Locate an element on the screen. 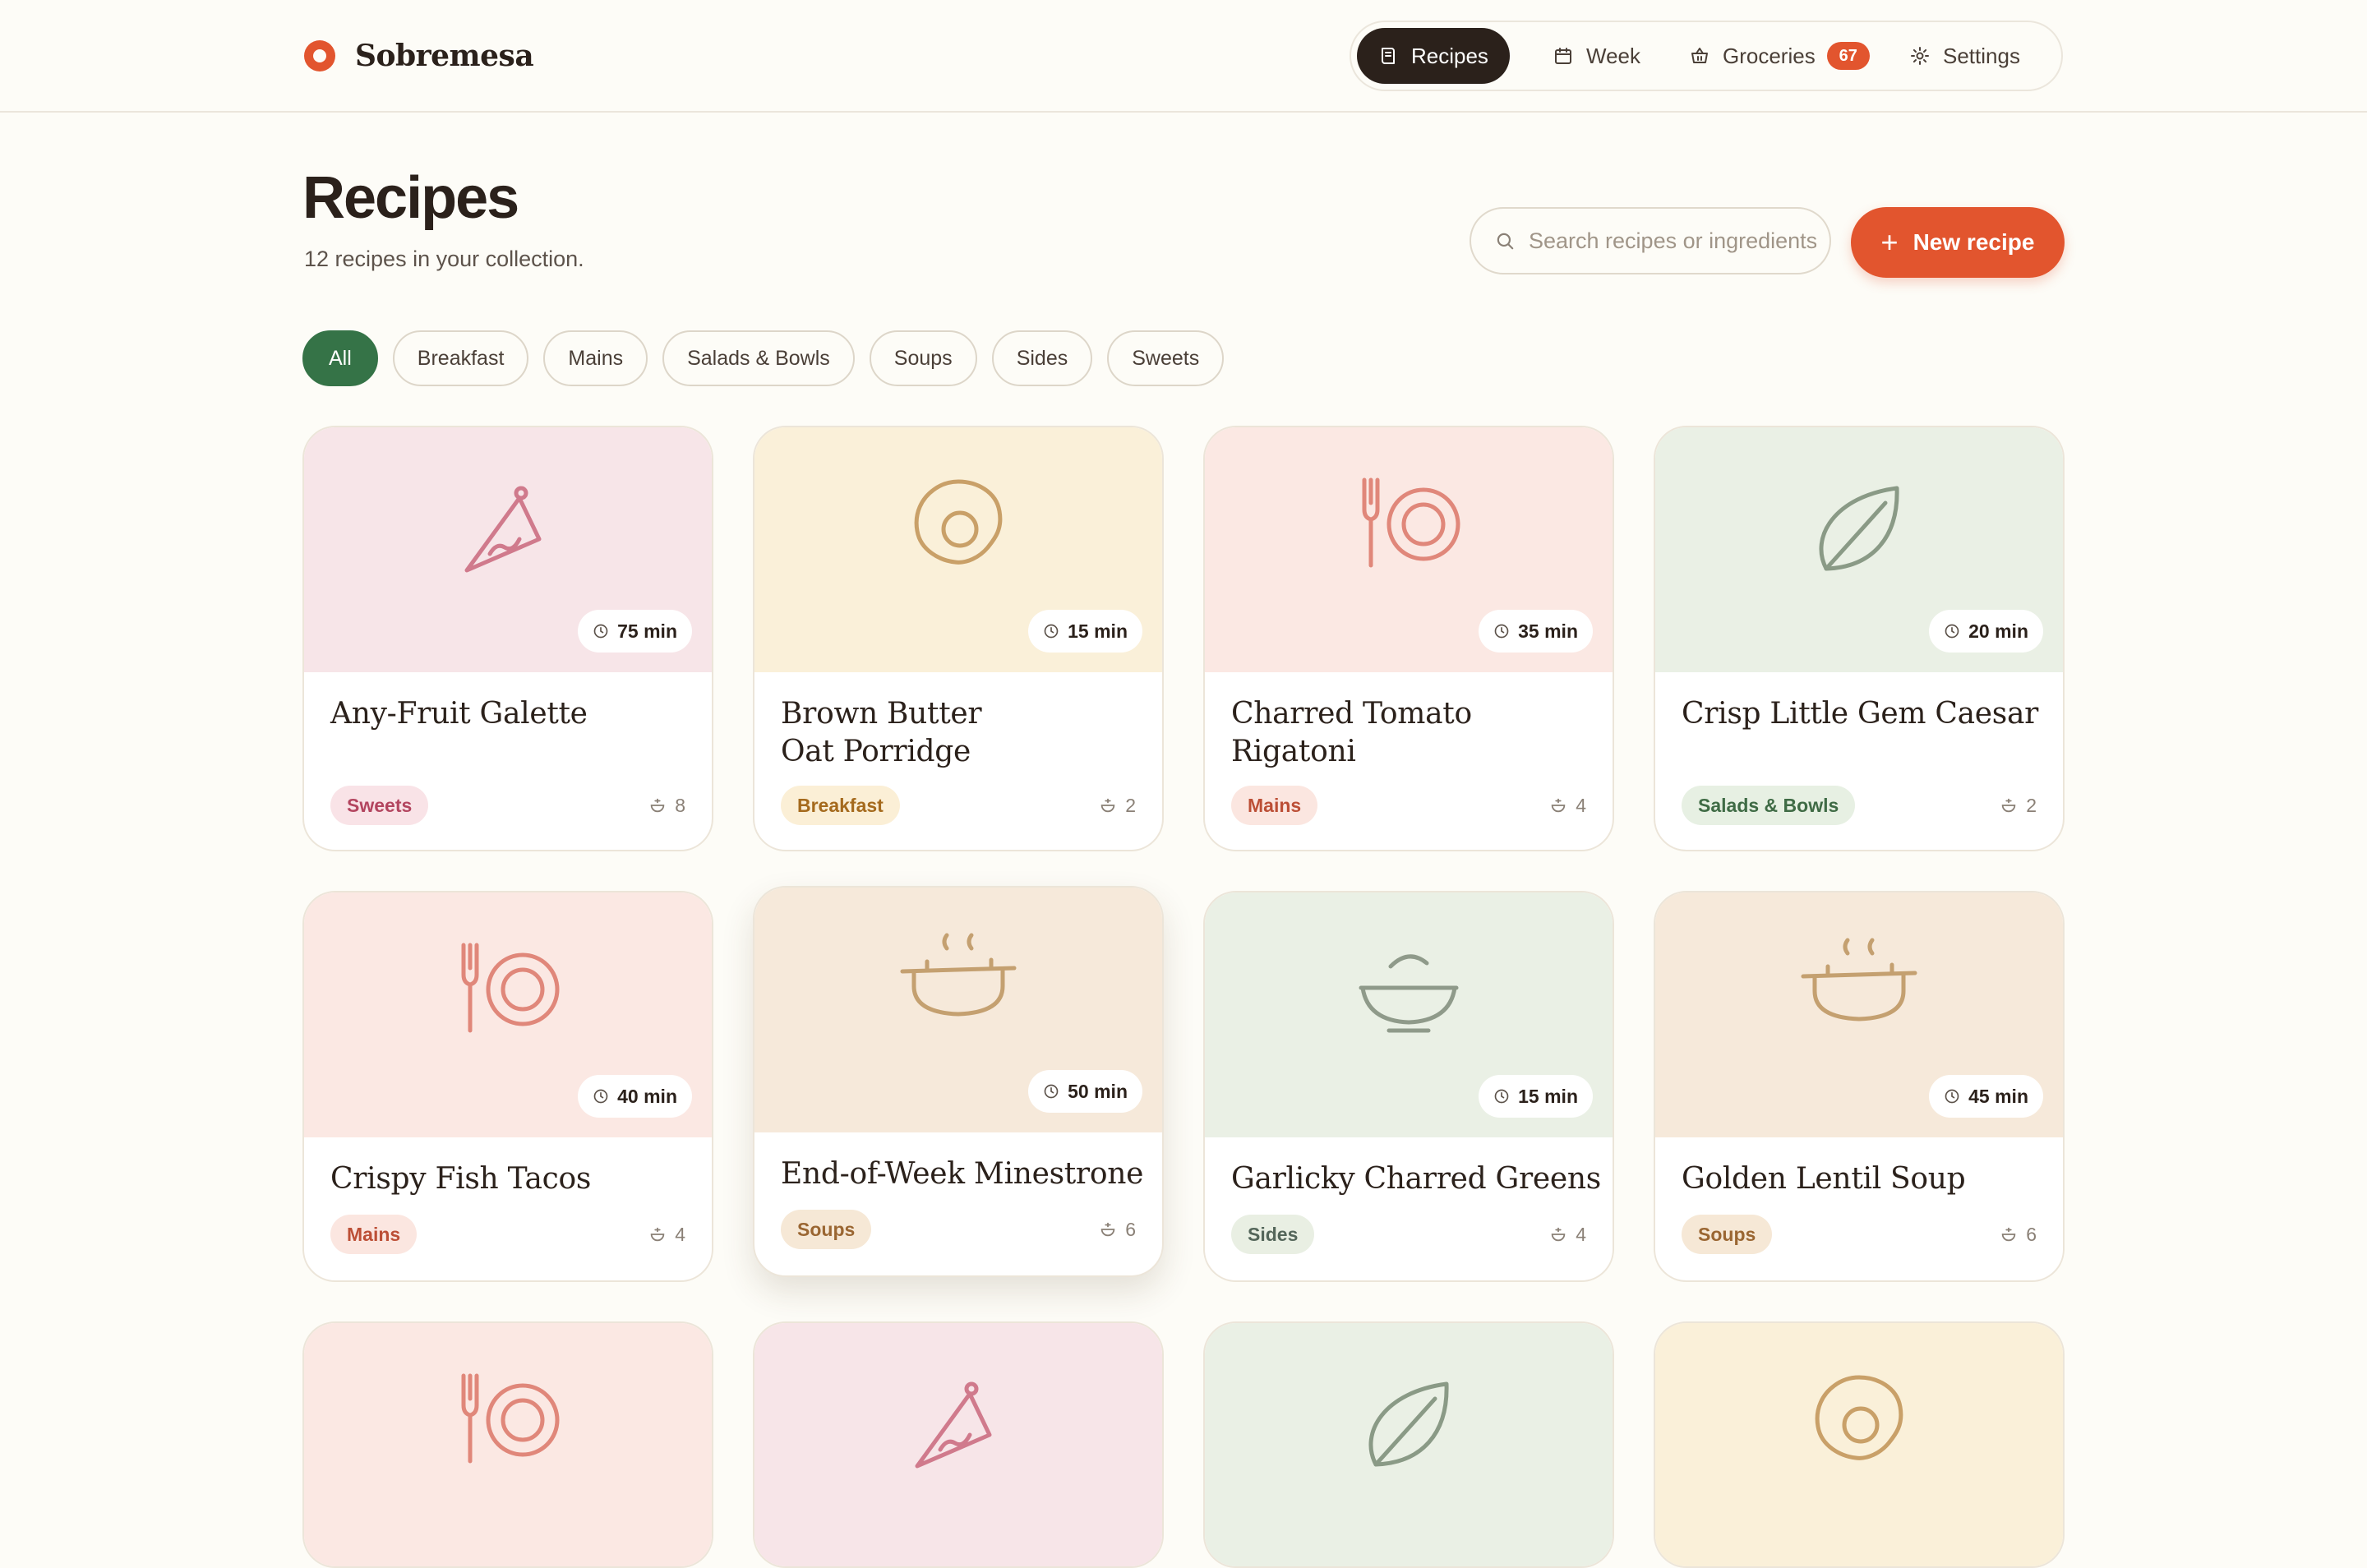 This screenshot has width=2367, height=1568. servings-count: 8 is located at coordinates (680, 805).